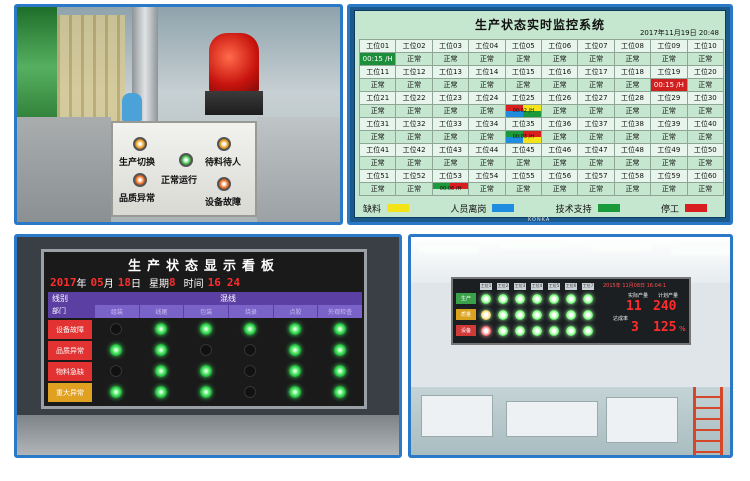  I want to click on station-name: 工位33, so click(451, 124).